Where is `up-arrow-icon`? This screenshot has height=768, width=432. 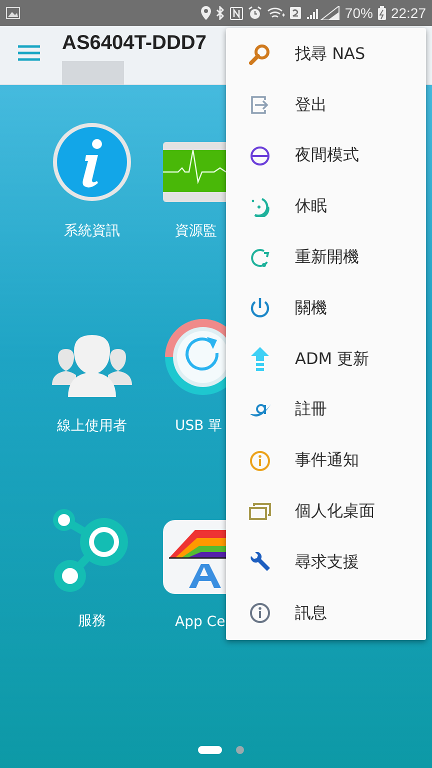
up-arrow-icon is located at coordinates (260, 359).